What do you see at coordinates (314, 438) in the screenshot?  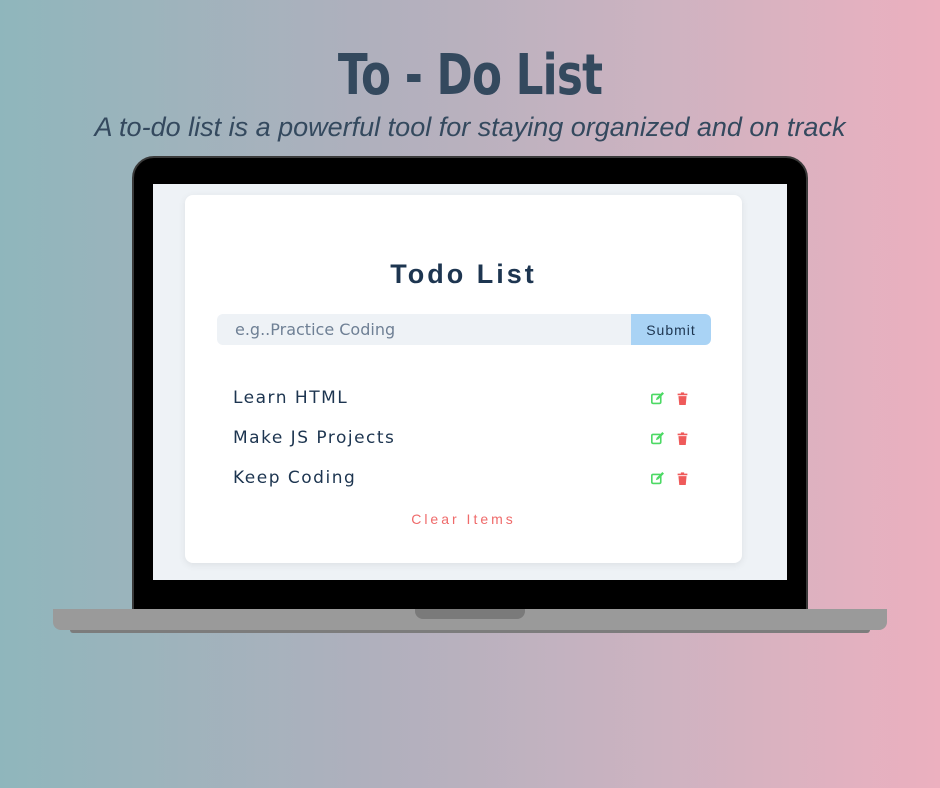 I see `todo-item-text: Make JS Projects` at bounding box center [314, 438].